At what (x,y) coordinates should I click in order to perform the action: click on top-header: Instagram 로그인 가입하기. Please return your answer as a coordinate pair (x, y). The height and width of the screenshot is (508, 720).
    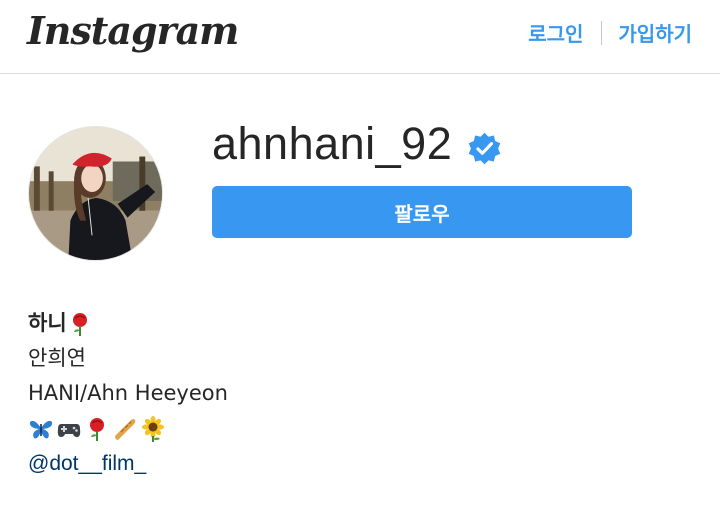
    Looking at the image, I should click on (360, 37).